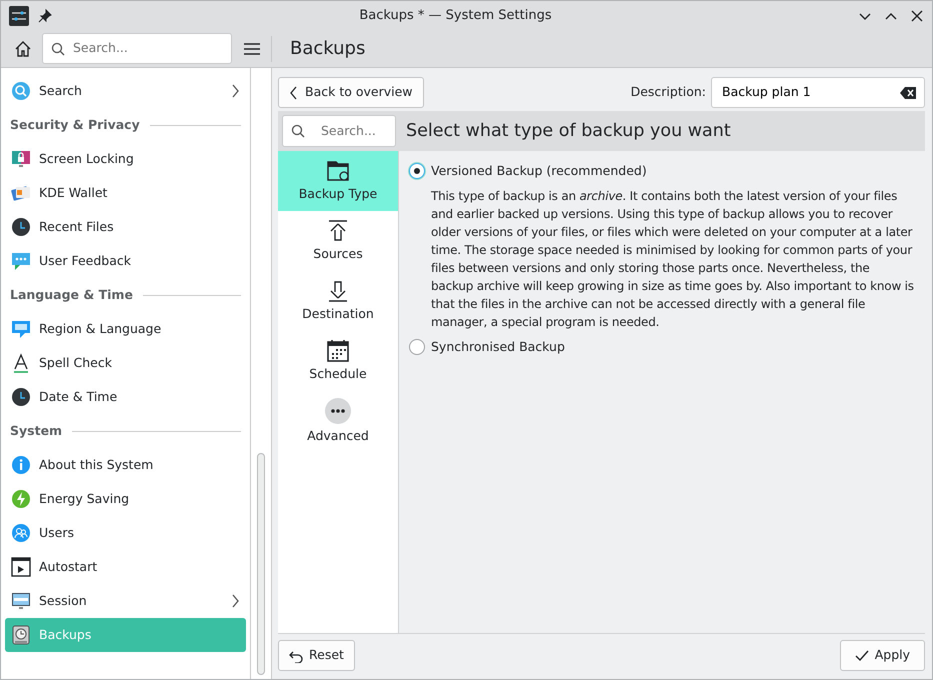  I want to click on step-tab: Destination, so click(338, 301).